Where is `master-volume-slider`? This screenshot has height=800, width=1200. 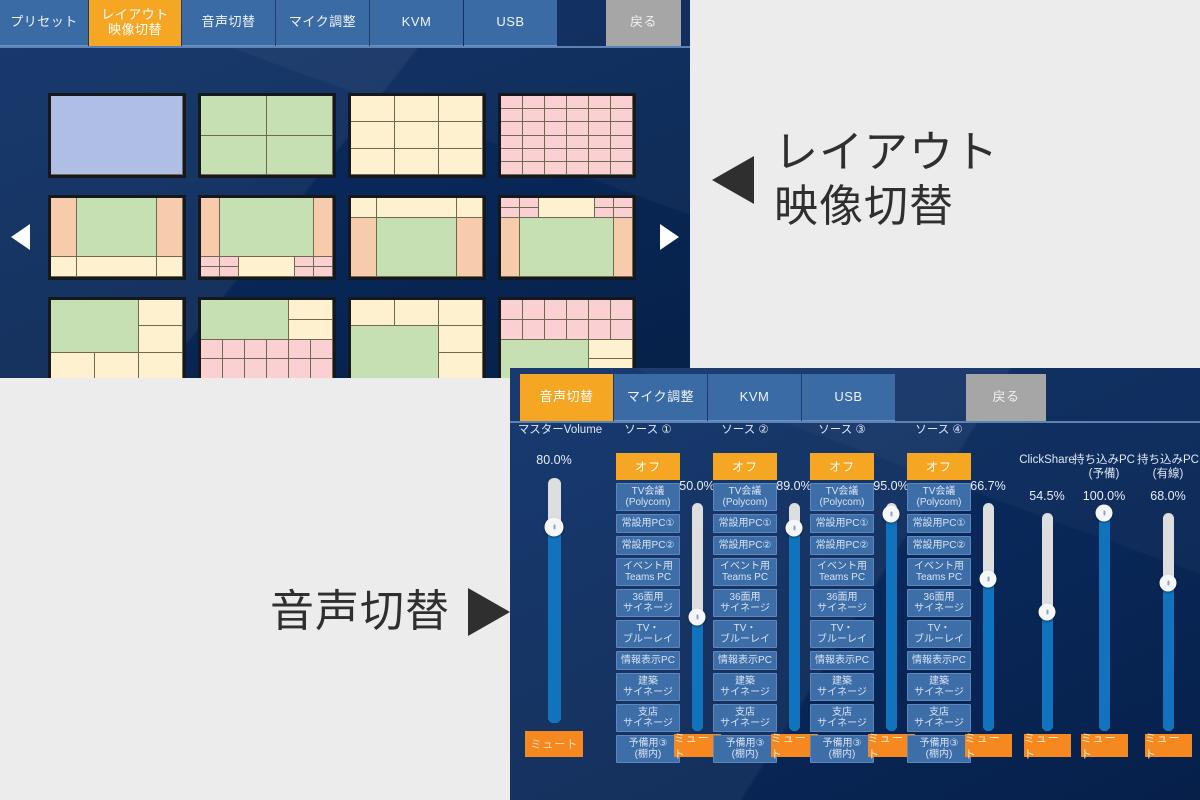 master-volume-slider is located at coordinates (554, 600).